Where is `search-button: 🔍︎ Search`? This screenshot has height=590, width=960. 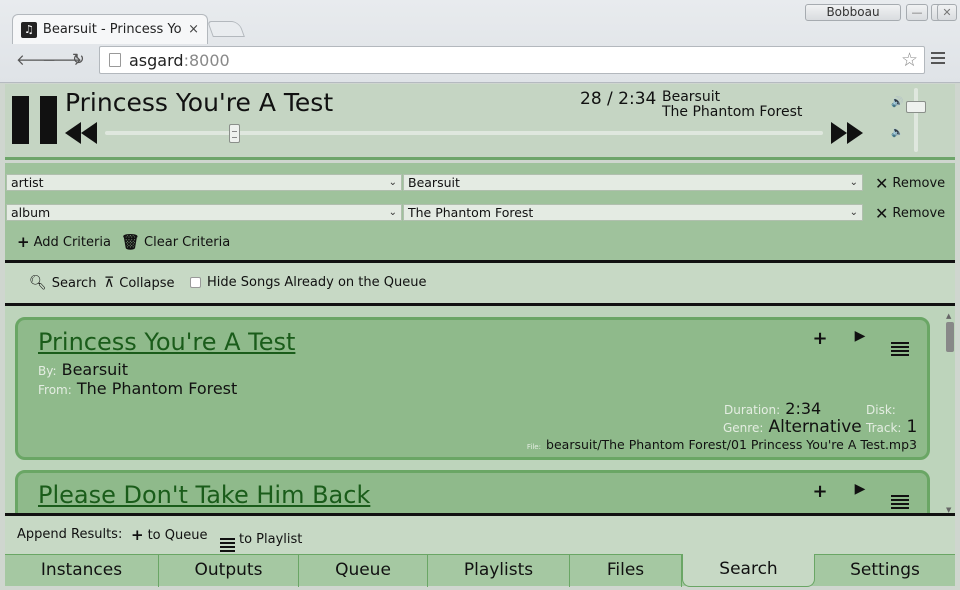
search-button: 🔍︎ Search is located at coordinates (62, 283).